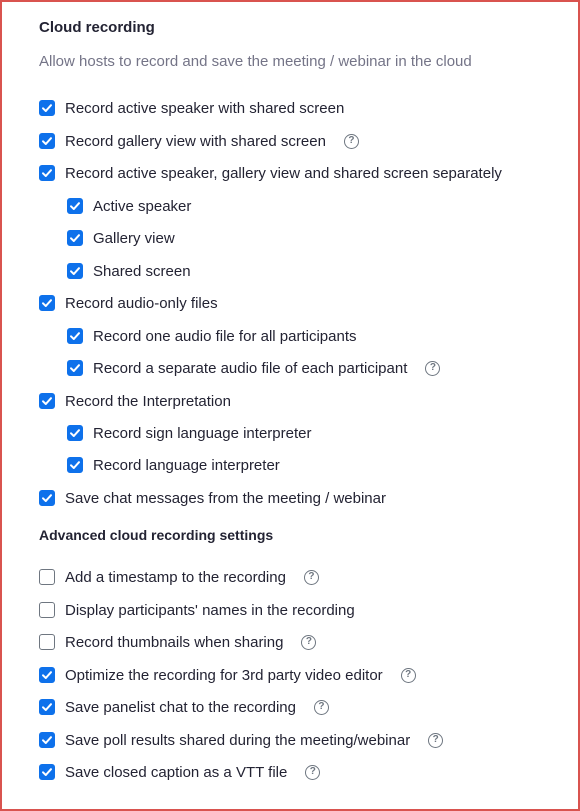 Image resolution: width=580 pixels, height=811 pixels. Describe the element at coordinates (142, 271) in the screenshot. I see `option-label: Shared screen` at that location.